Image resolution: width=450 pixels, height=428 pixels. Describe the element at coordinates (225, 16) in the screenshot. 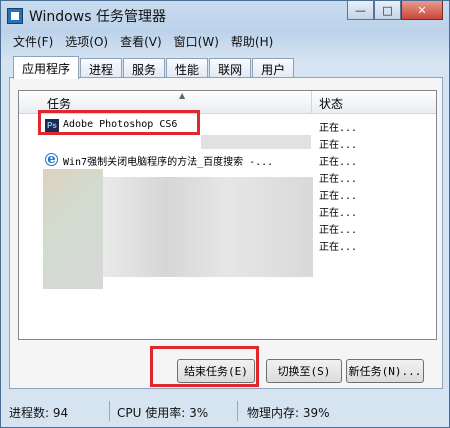

I see `title-bar: Windows 任务管理器 — □ ✕` at that location.